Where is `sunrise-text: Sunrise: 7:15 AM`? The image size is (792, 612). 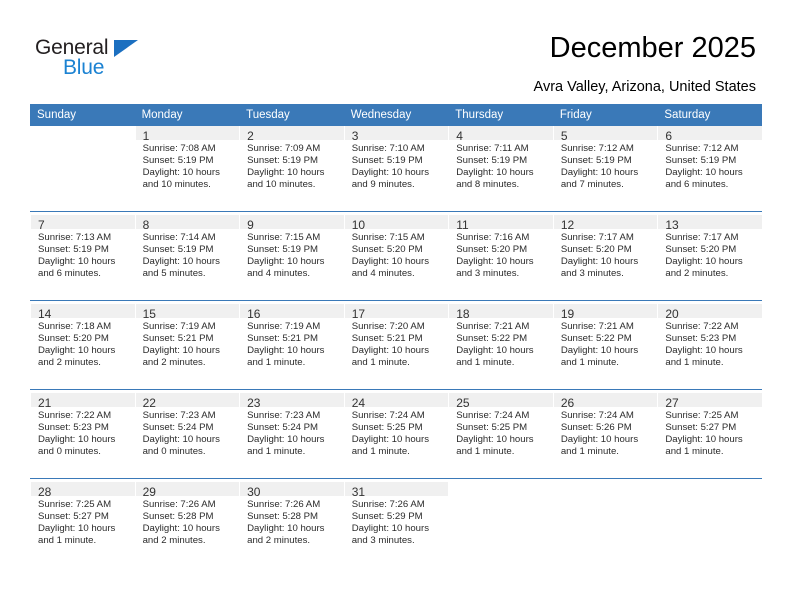 sunrise-text: Sunrise: 7:15 AM is located at coordinates (388, 237).